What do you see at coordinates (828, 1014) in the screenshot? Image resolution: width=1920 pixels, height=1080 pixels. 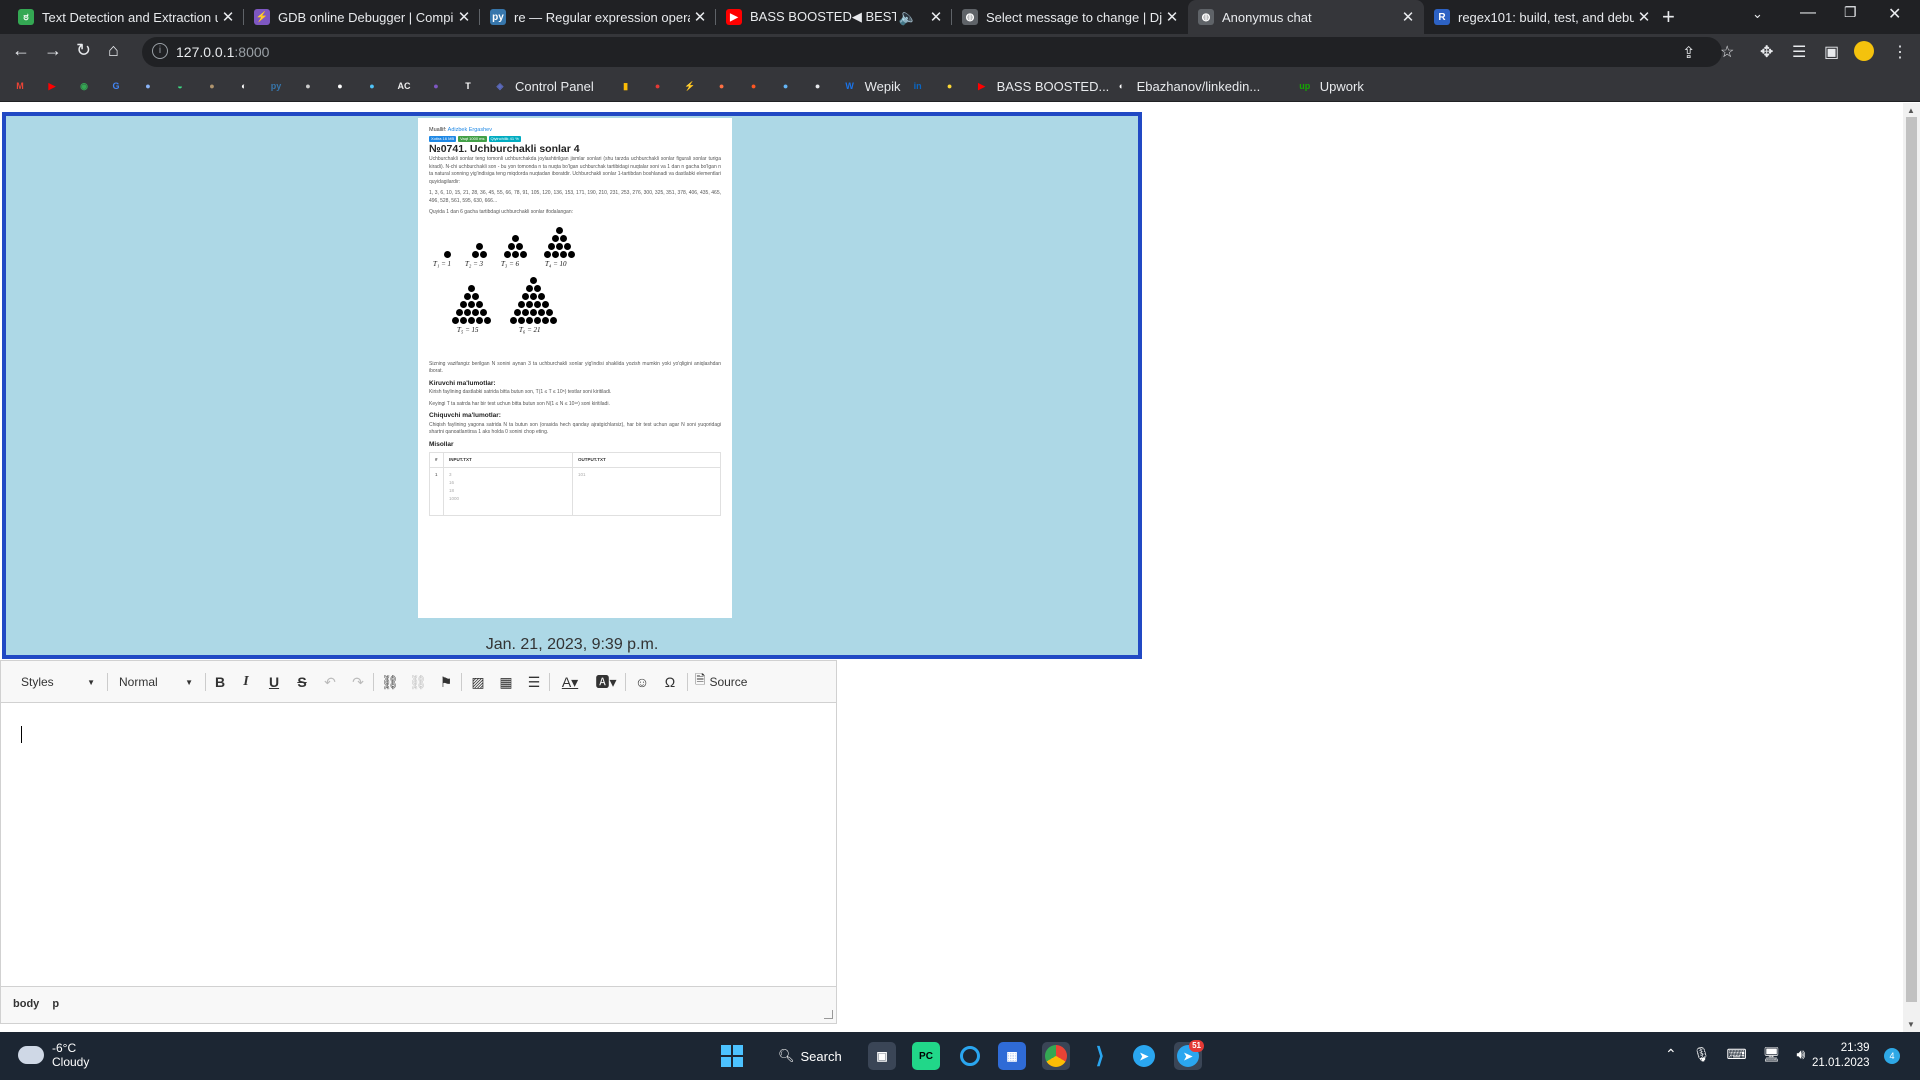 I see `resize-handle` at bounding box center [828, 1014].